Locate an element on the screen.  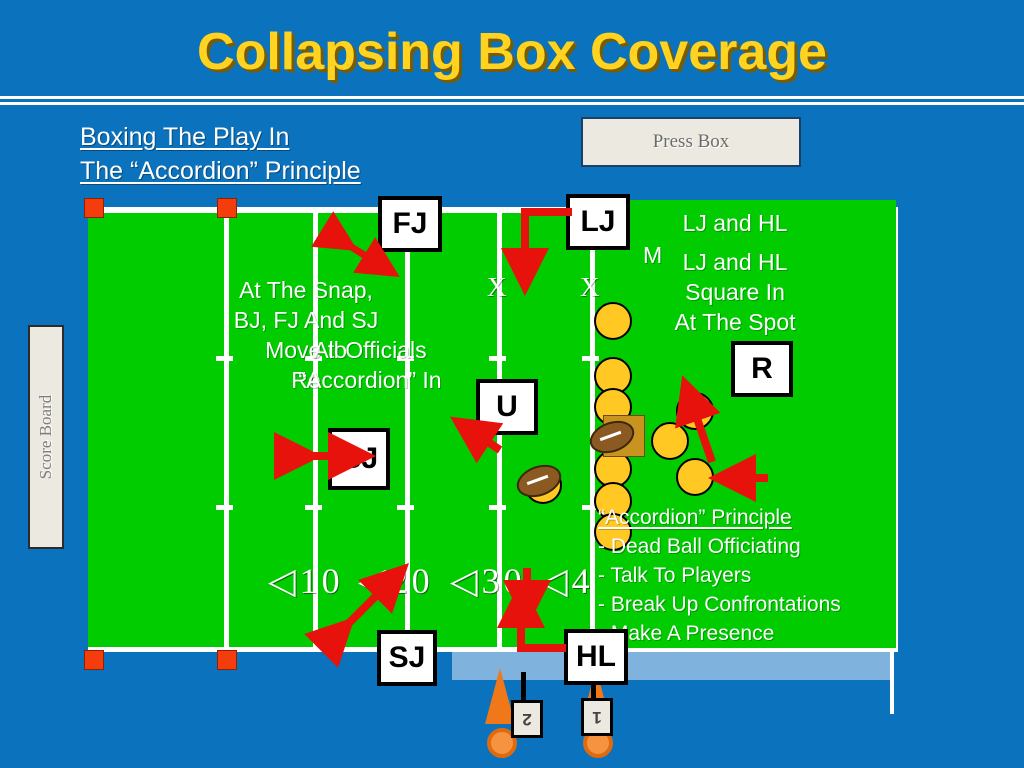
official-label-u: U is located at coordinates (507, 406).